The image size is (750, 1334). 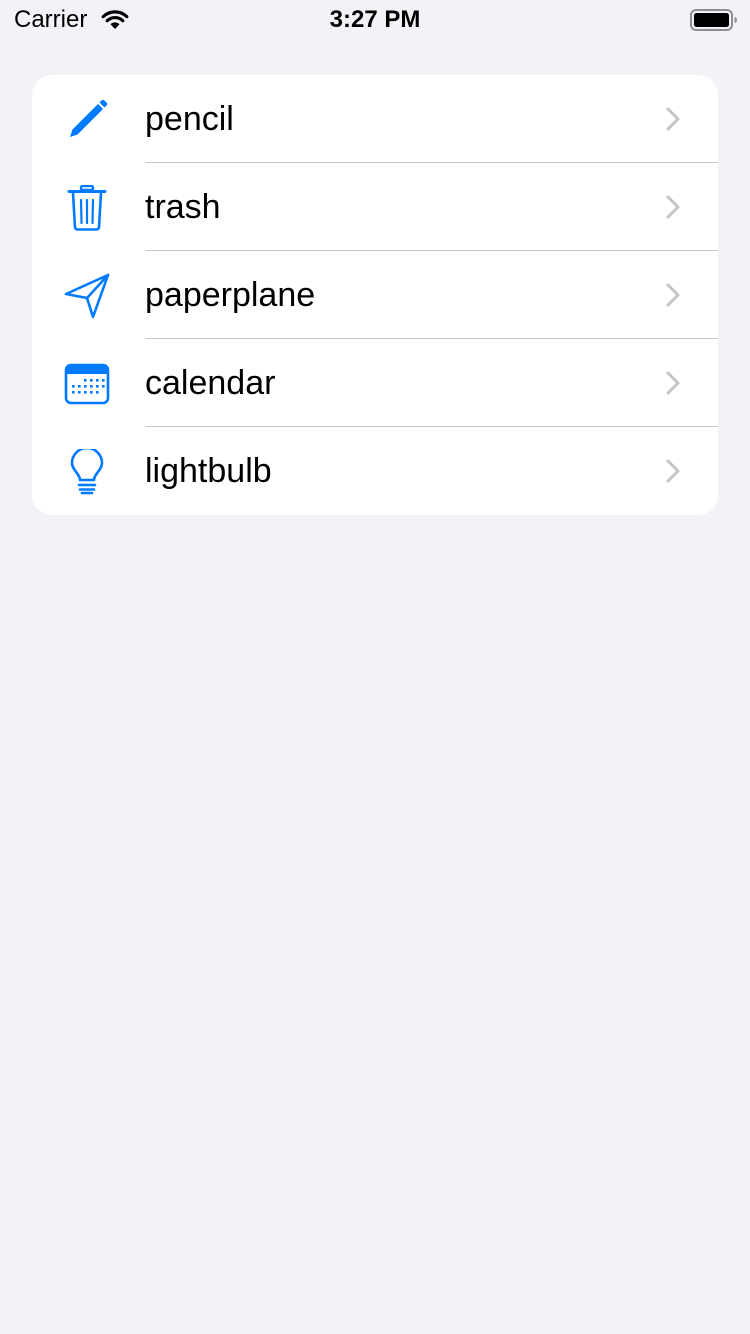 What do you see at coordinates (230, 295) in the screenshot?
I see `list-row-label: paperplane` at bounding box center [230, 295].